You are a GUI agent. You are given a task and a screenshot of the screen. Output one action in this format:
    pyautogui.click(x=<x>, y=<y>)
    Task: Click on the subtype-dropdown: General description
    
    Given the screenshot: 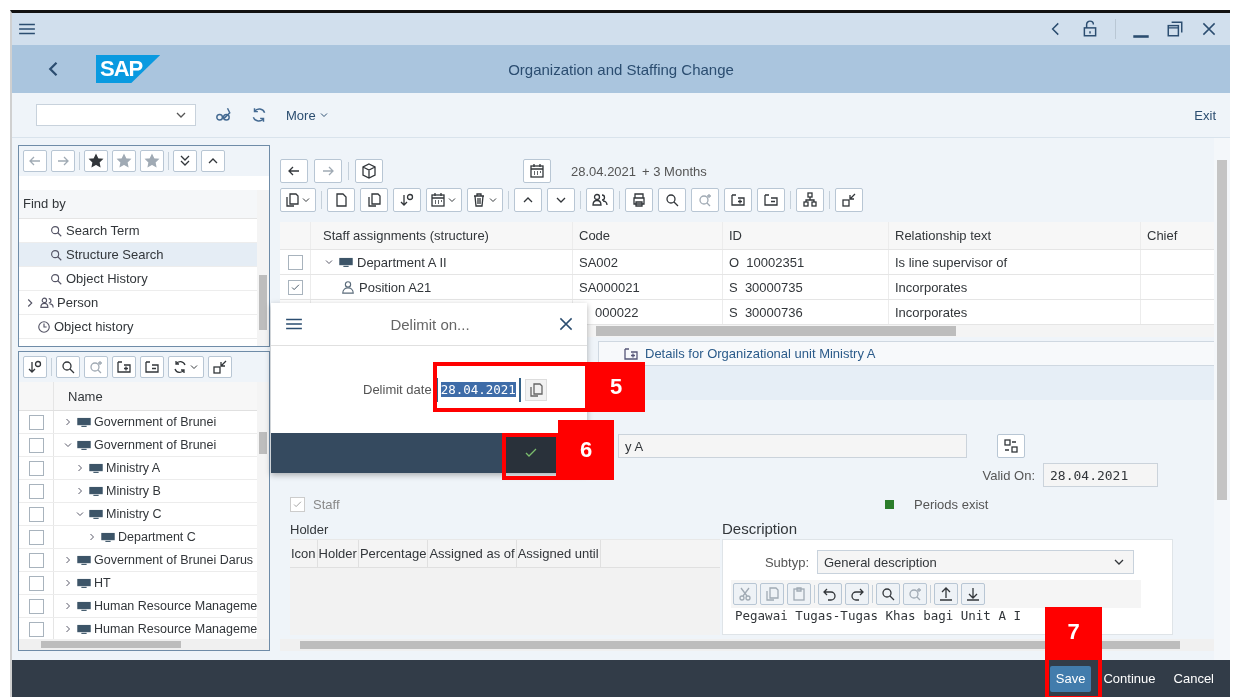 What is the action you would take?
    pyautogui.click(x=975, y=562)
    